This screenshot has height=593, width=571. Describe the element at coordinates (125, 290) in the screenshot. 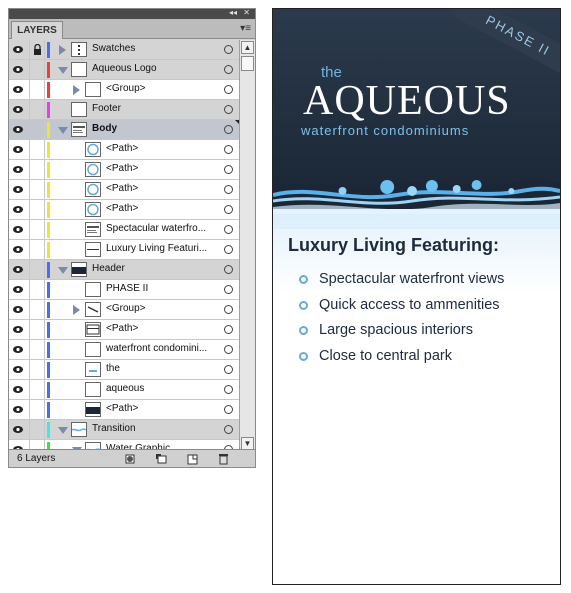

I see `layer-row: PHASE II` at that location.